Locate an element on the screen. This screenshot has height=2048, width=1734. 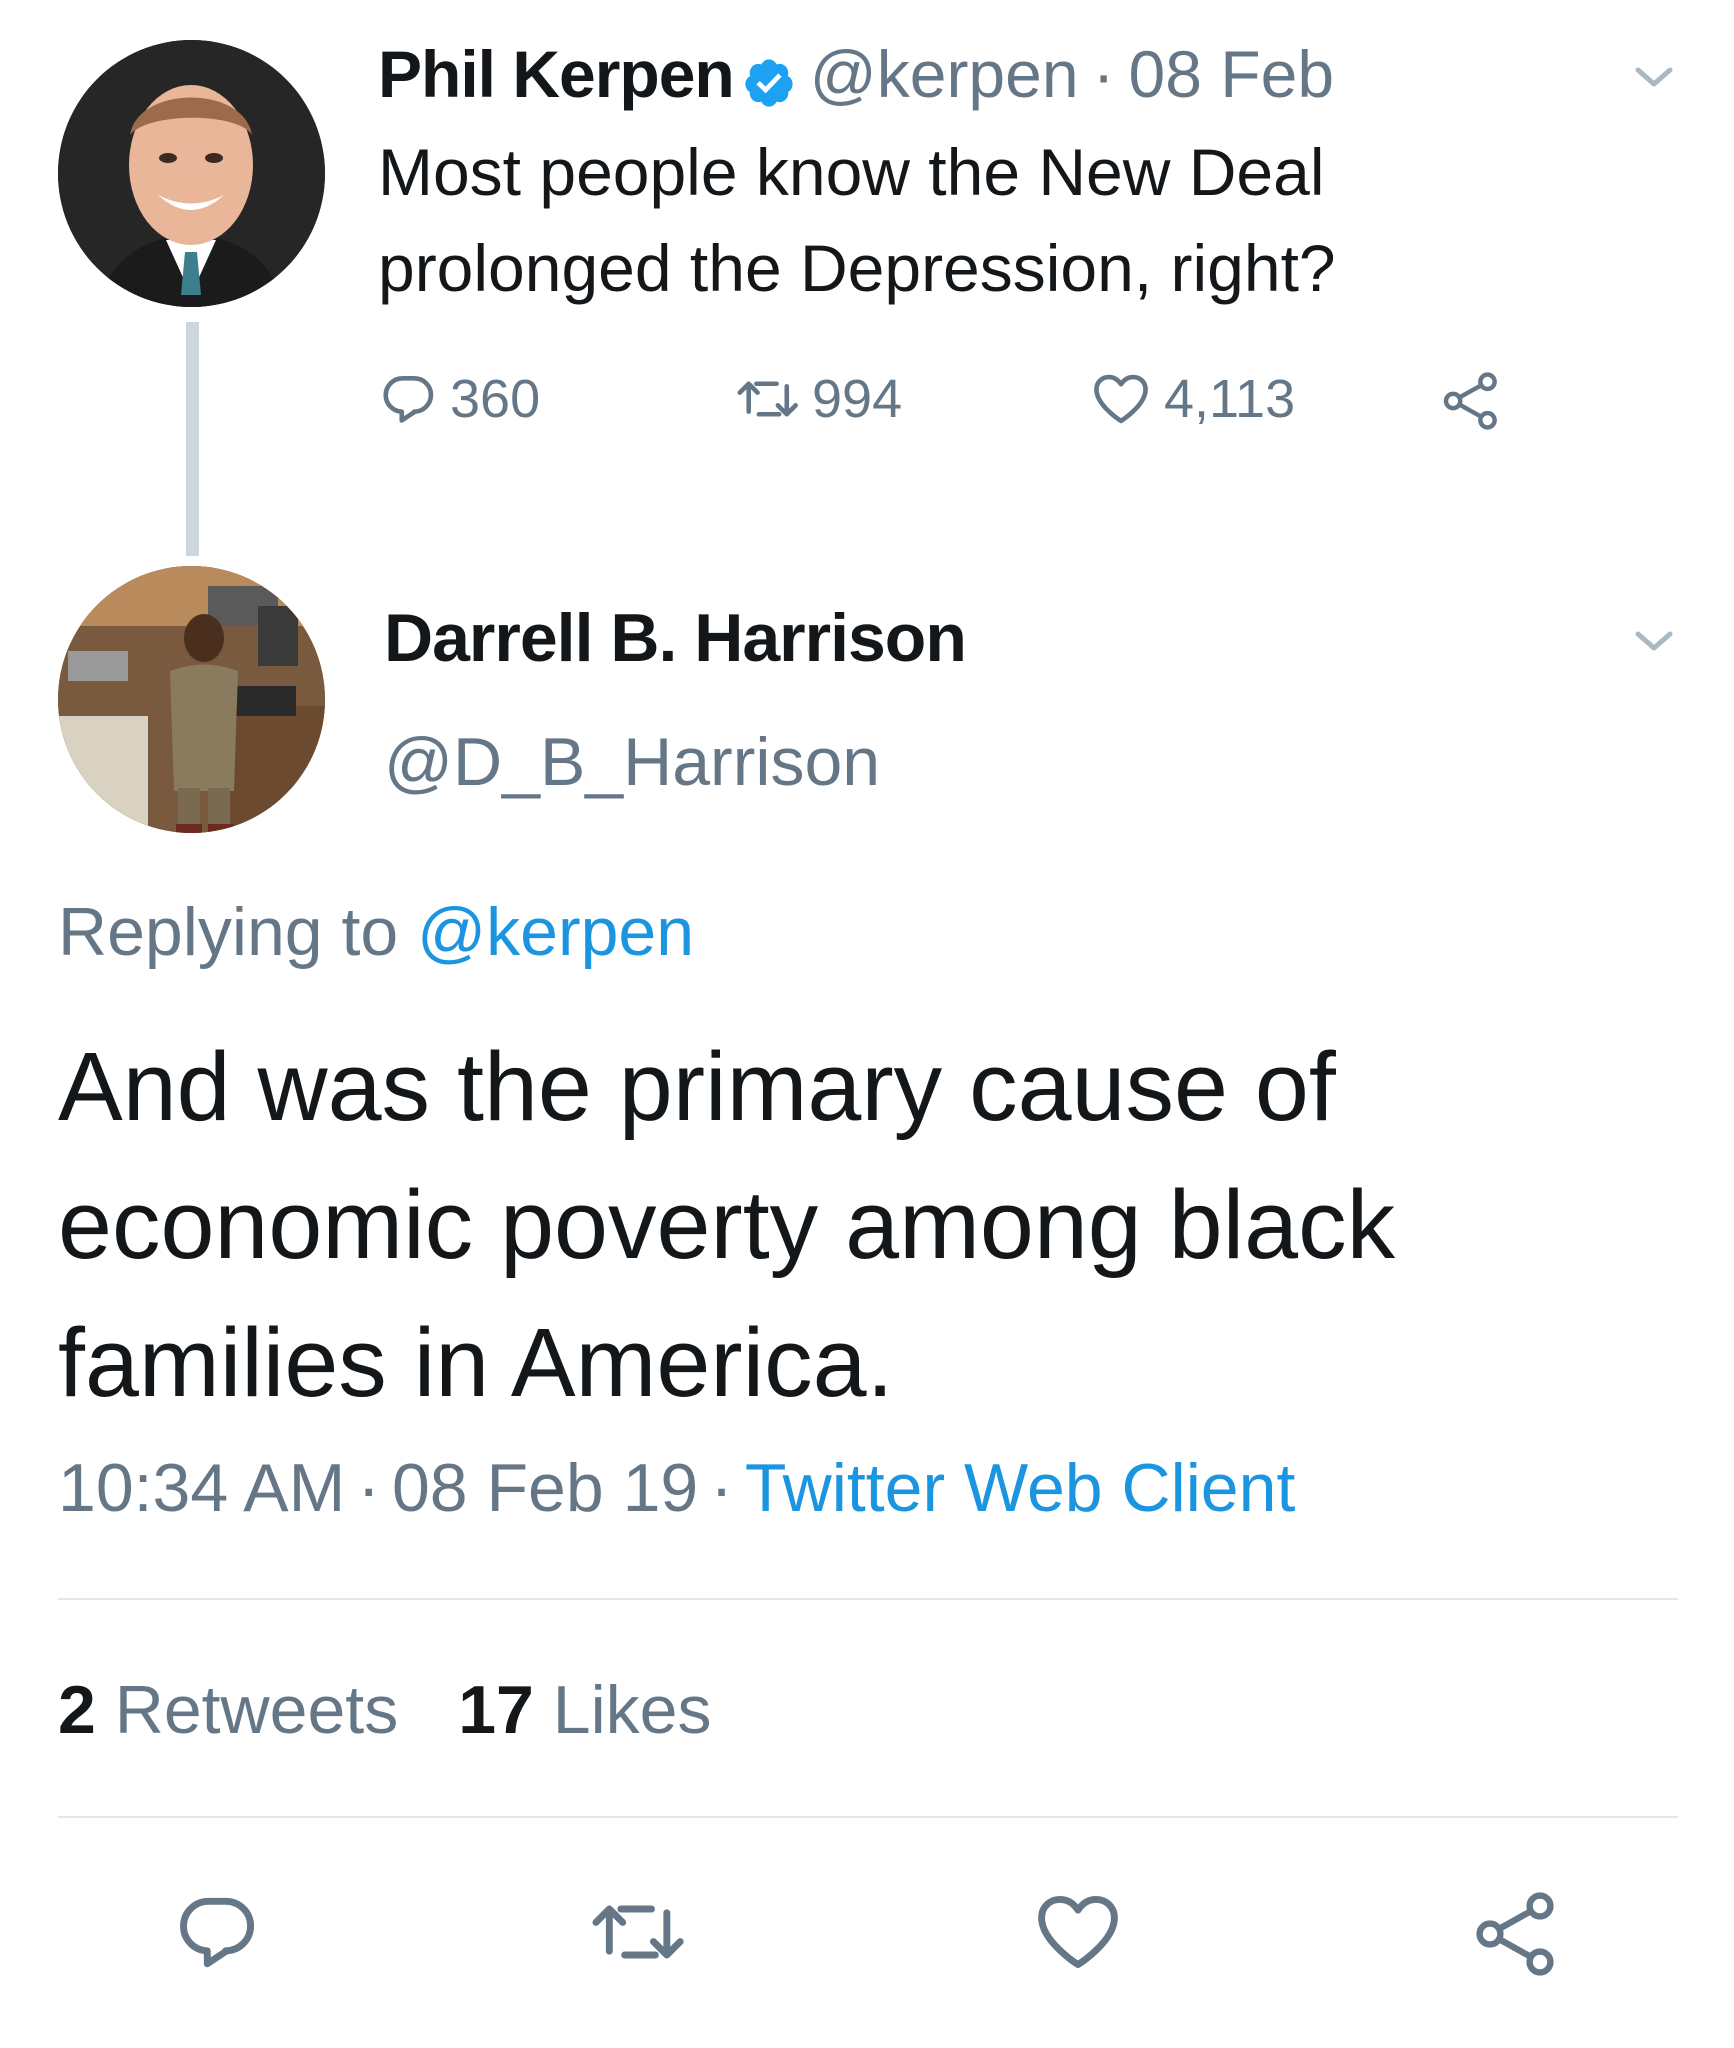
replying-to-label: Replying to is located at coordinates (228, 932).